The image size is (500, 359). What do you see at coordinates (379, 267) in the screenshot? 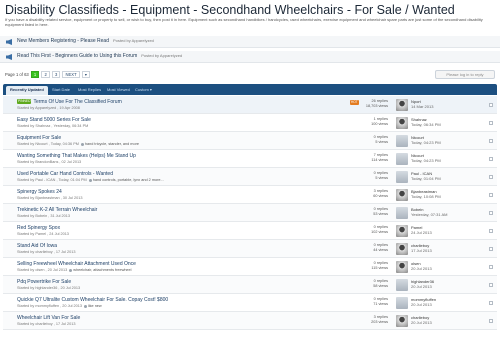
I see `view-count: 115 views` at bounding box center [379, 267].